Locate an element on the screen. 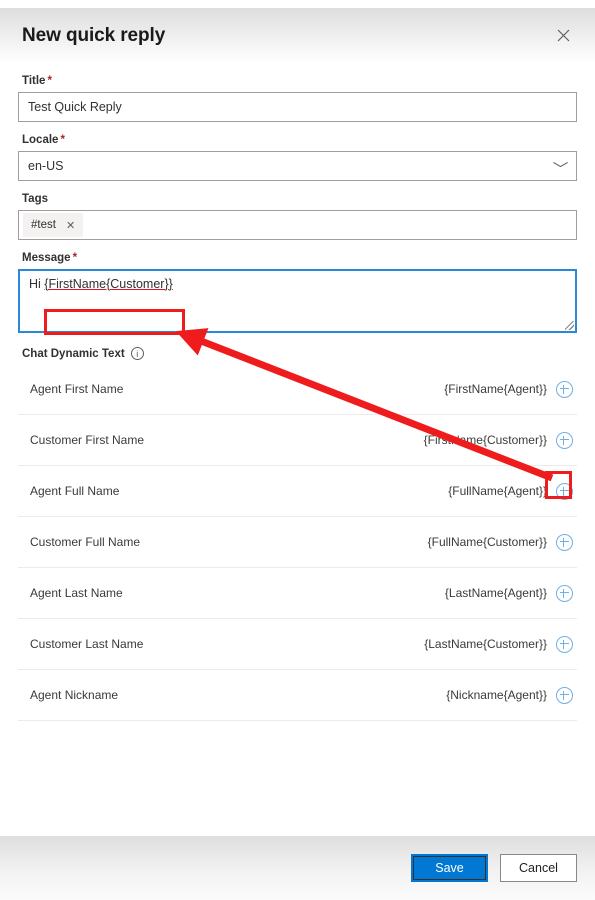 The width and height of the screenshot is (595, 900). title-label-text: Title is located at coordinates (34, 81).